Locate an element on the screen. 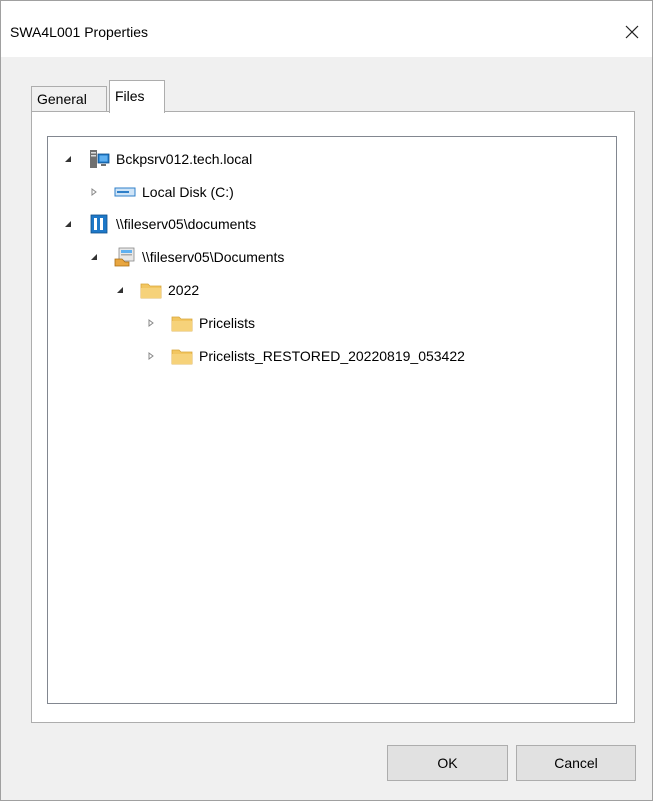 This screenshot has height=801, width=653. tree-item-documents-share: \\fileserv05\Documents is located at coordinates (186, 257).